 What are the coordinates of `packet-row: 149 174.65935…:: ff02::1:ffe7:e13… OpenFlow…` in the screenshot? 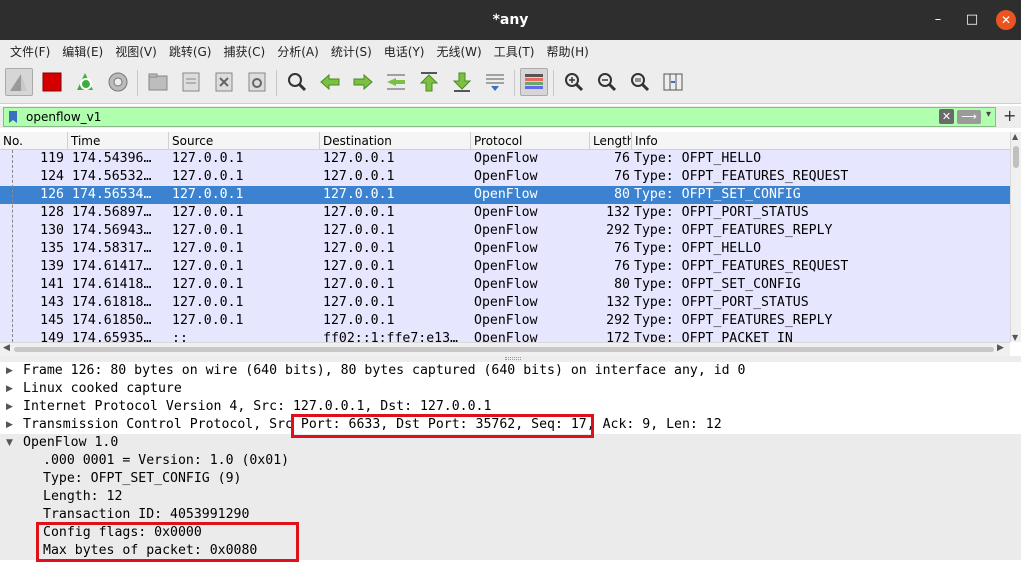 It's located at (505, 336).